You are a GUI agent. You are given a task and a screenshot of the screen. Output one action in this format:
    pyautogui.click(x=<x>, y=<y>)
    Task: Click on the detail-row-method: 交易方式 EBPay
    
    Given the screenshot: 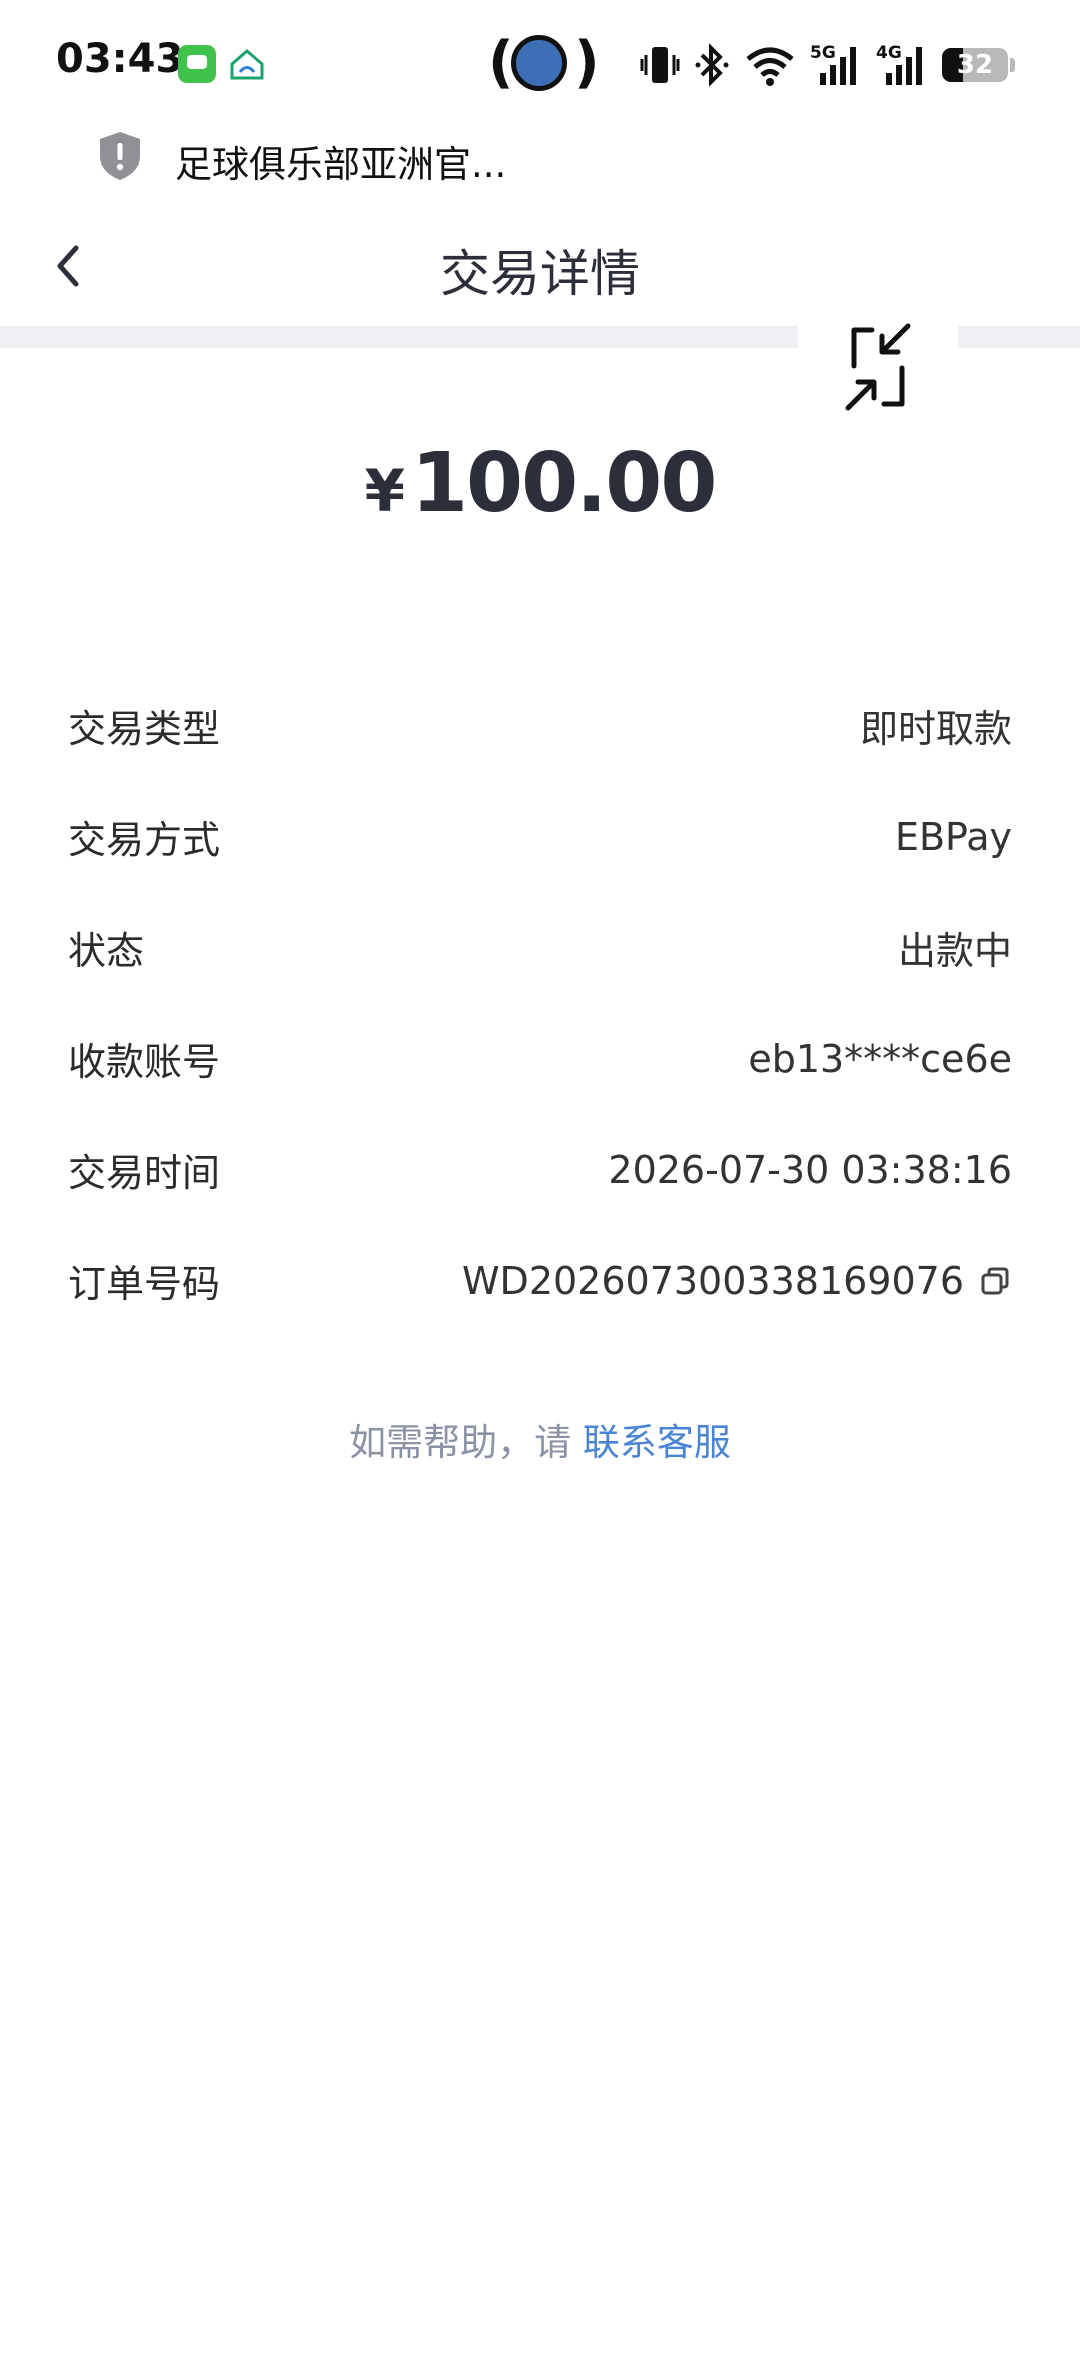 What is the action you would take?
    pyautogui.click(x=540, y=836)
    